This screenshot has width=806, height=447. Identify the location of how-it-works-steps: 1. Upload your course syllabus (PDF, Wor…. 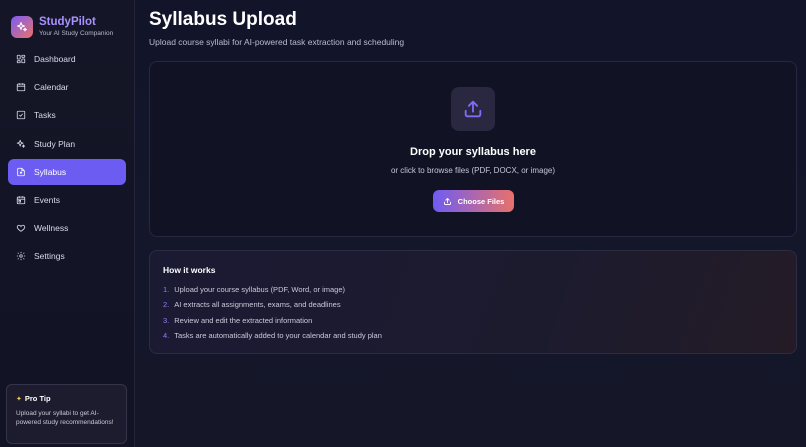
(473, 315).